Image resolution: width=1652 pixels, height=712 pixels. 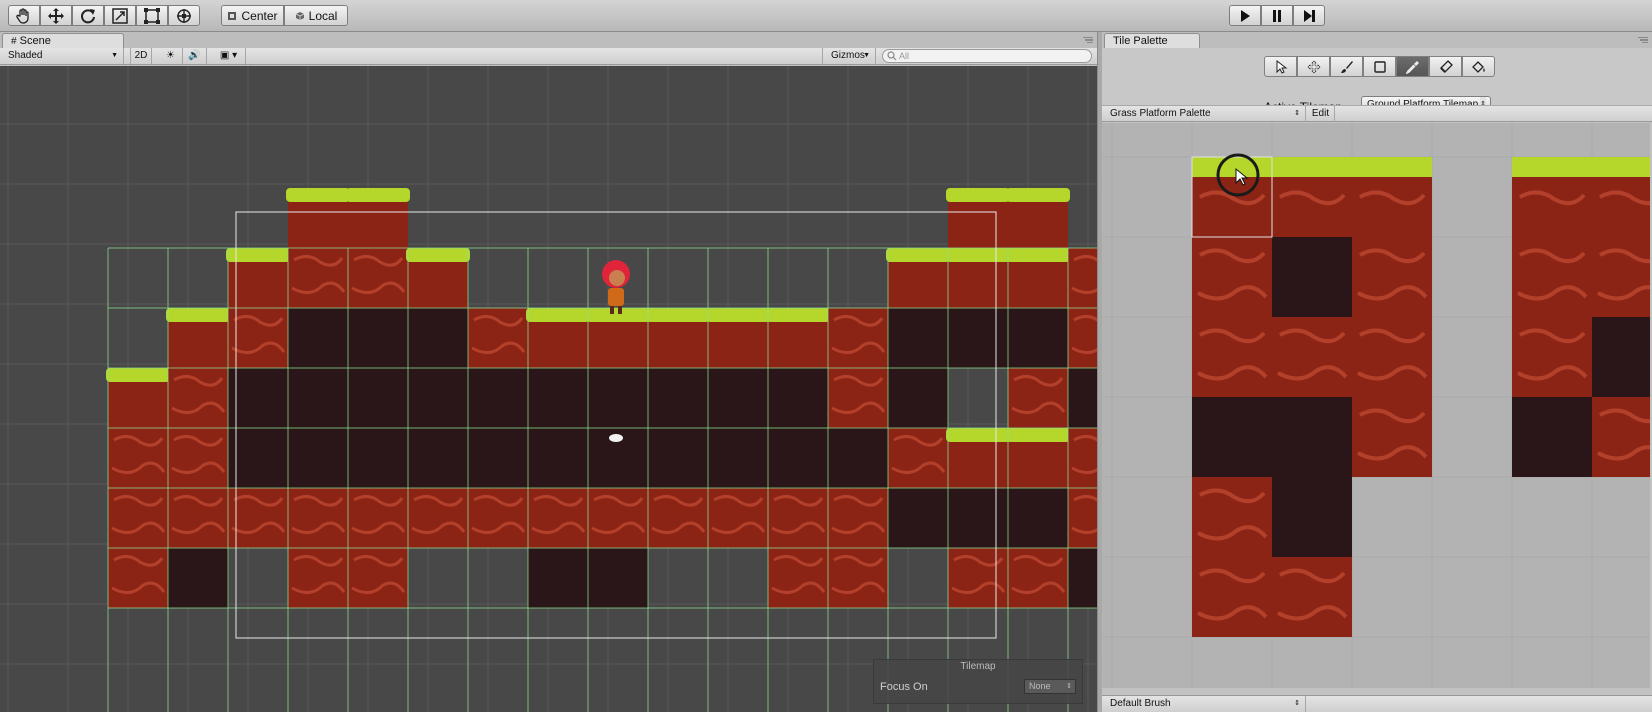 I want to click on eraser-tool-button, so click(x=1445, y=66).